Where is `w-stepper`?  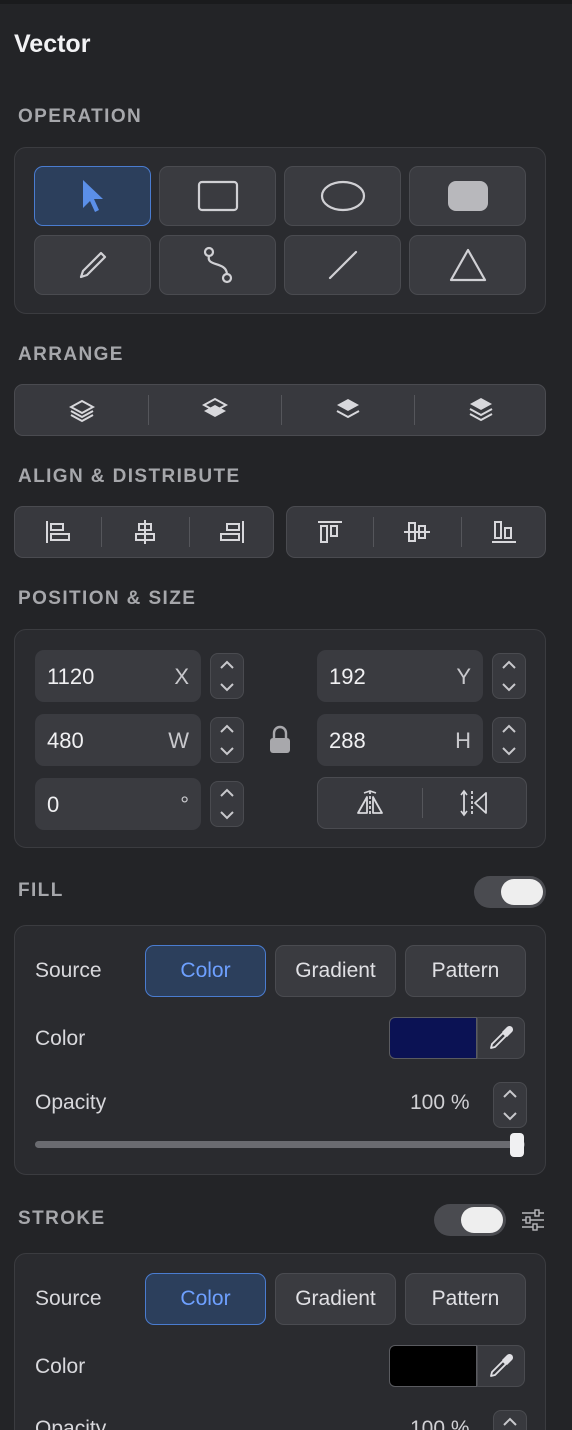
w-stepper is located at coordinates (227, 740).